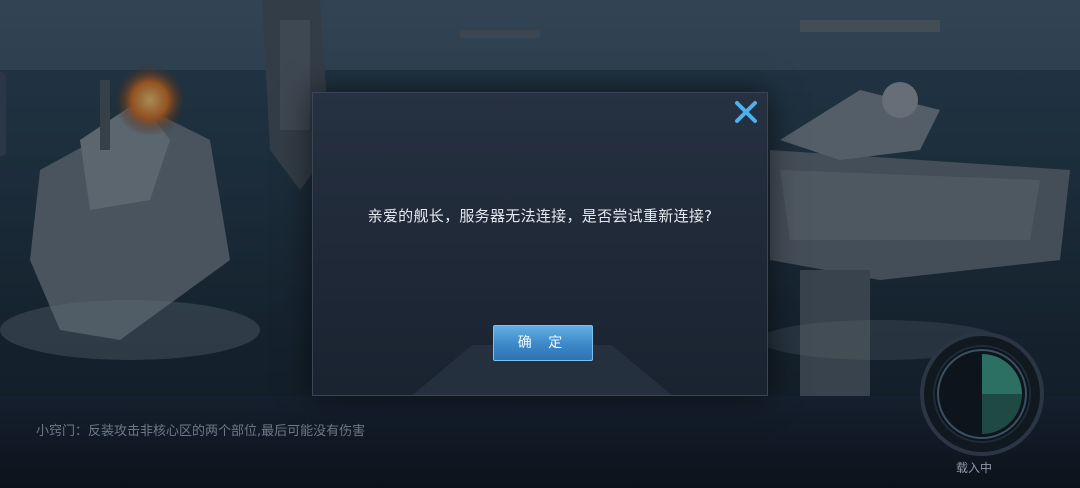 This screenshot has width=1080, height=488. Describe the element at coordinates (982, 394) in the screenshot. I see `loading-ring-icon` at that location.